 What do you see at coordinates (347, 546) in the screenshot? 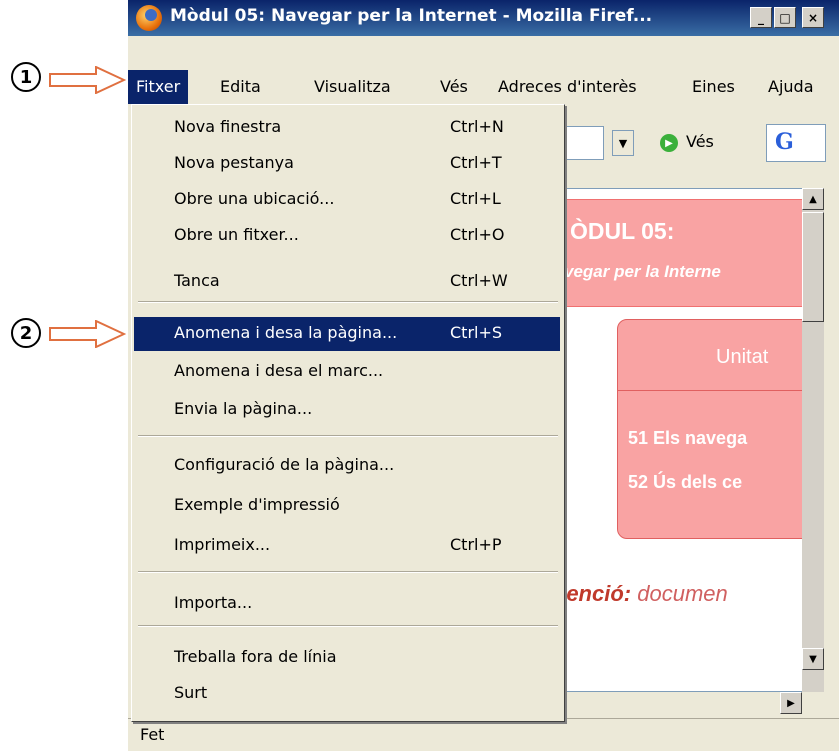
I see `menu-item-imprimeix: Imprimeix... Ctrl+P` at bounding box center [347, 546].